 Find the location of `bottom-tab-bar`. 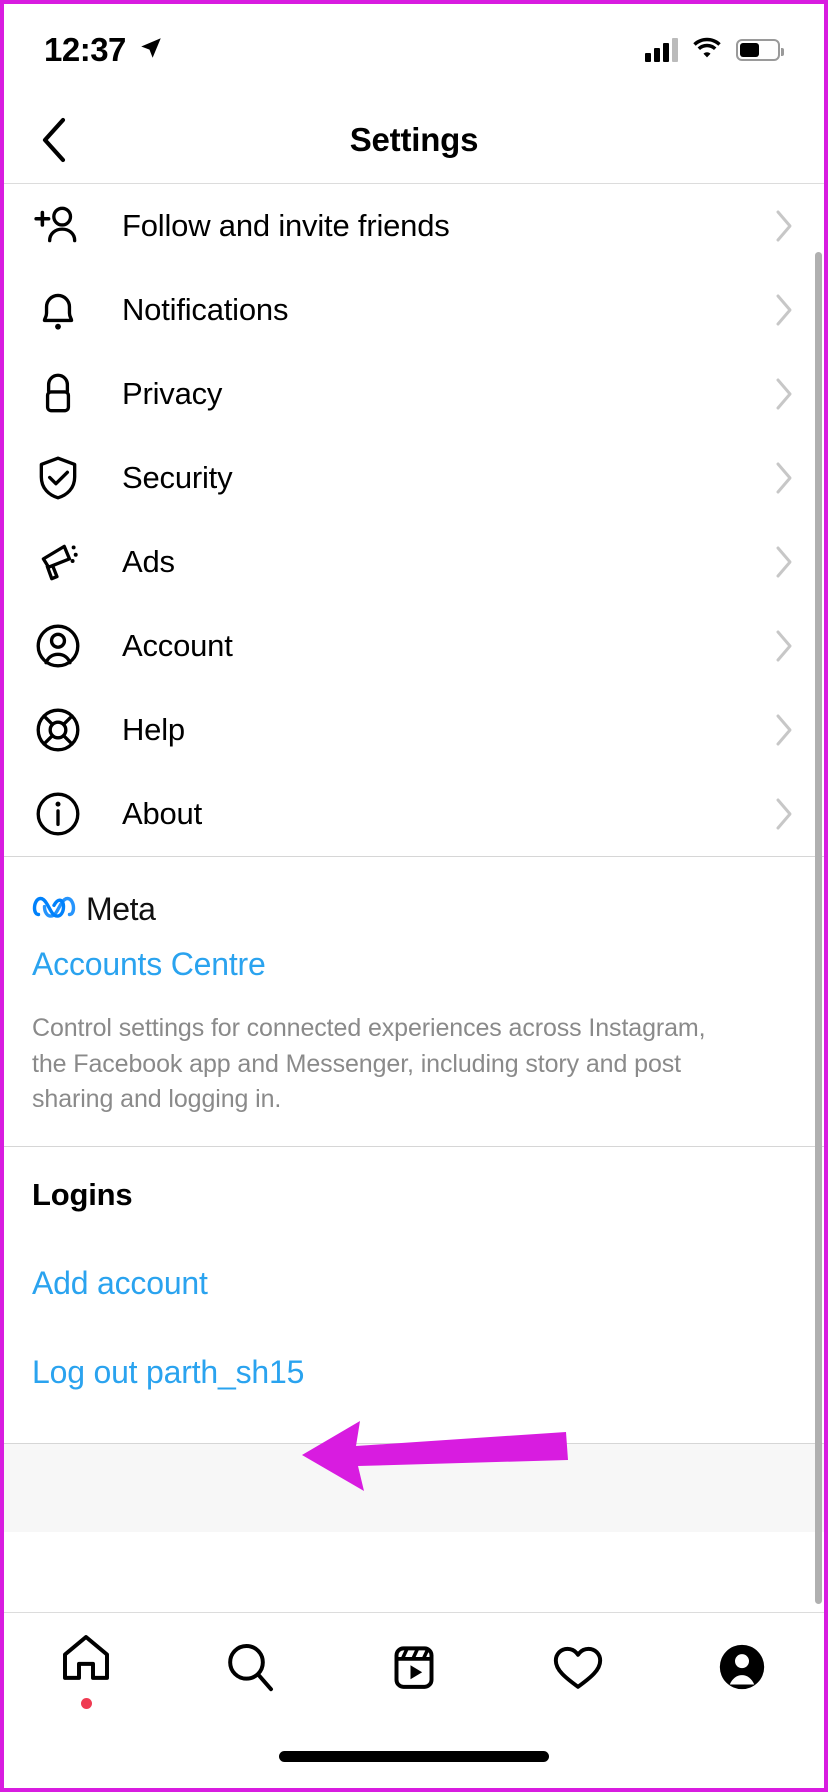

bottom-tab-bar is located at coordinates (414, 1700).